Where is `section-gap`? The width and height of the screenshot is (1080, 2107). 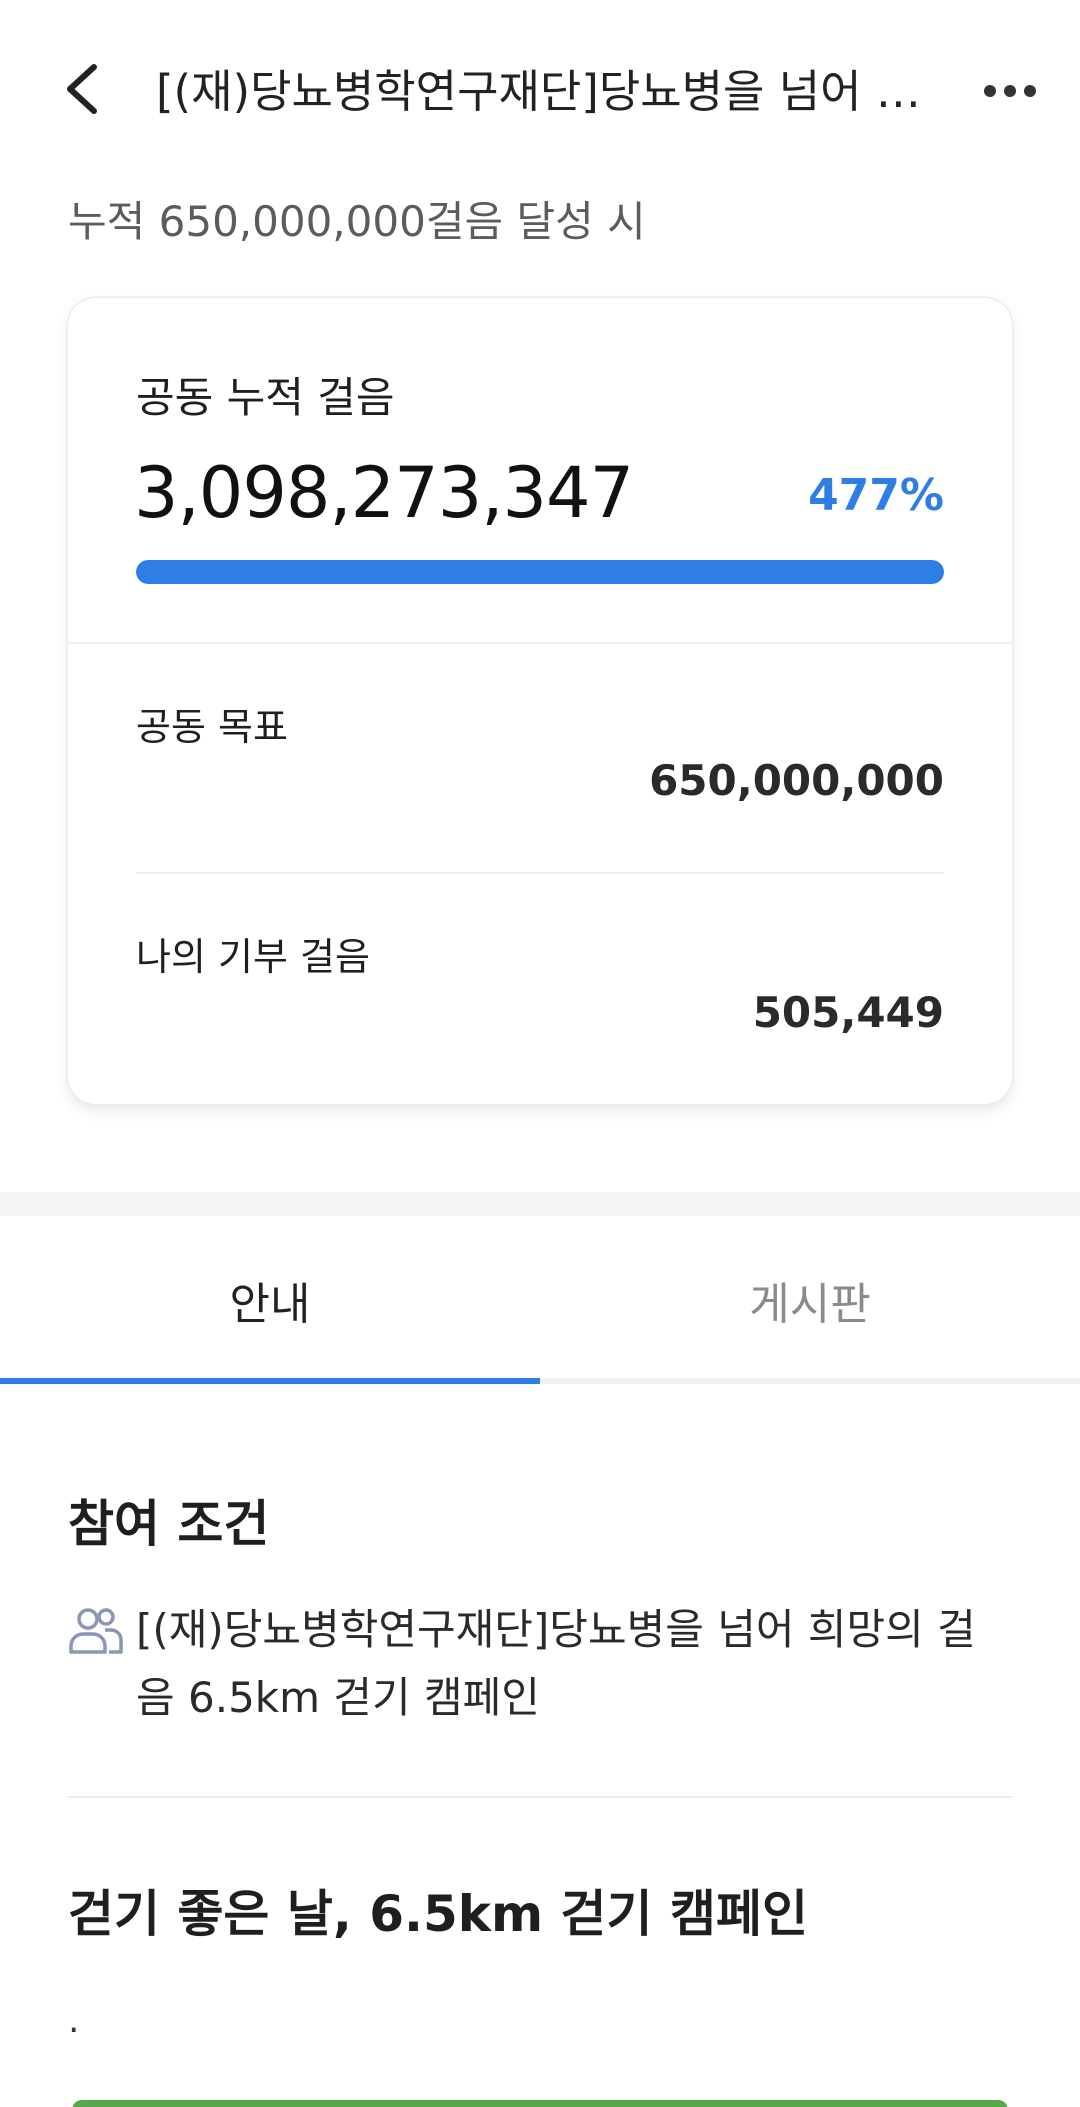 section-gap is located at coordinates (540, 1204).